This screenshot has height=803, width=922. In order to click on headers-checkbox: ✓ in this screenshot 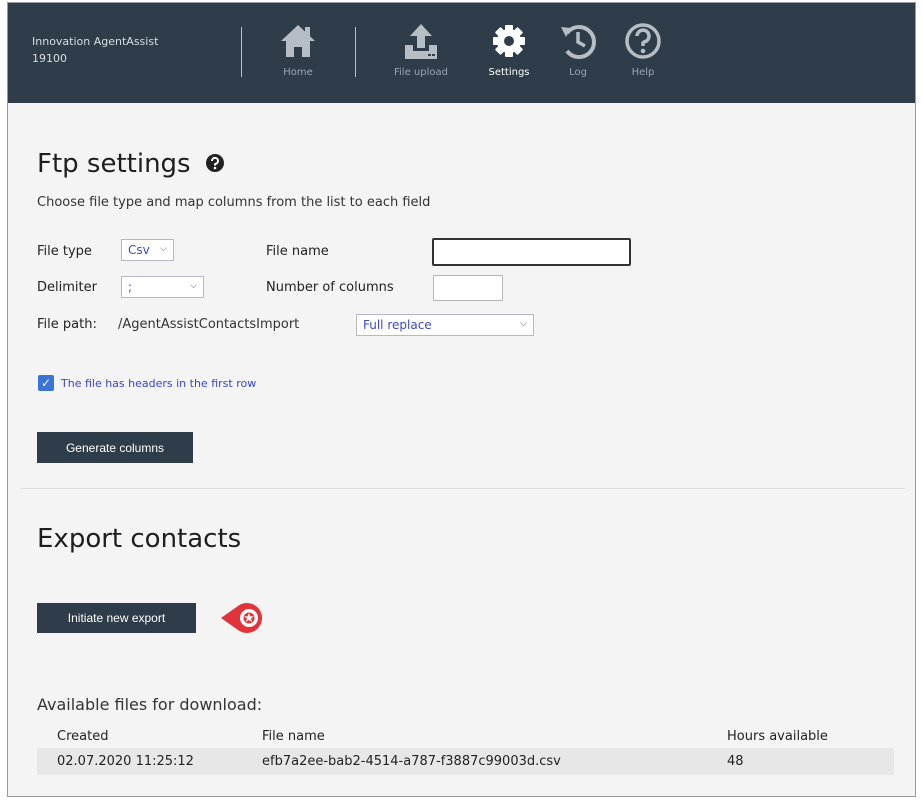, I will do `click(46, 383)`.